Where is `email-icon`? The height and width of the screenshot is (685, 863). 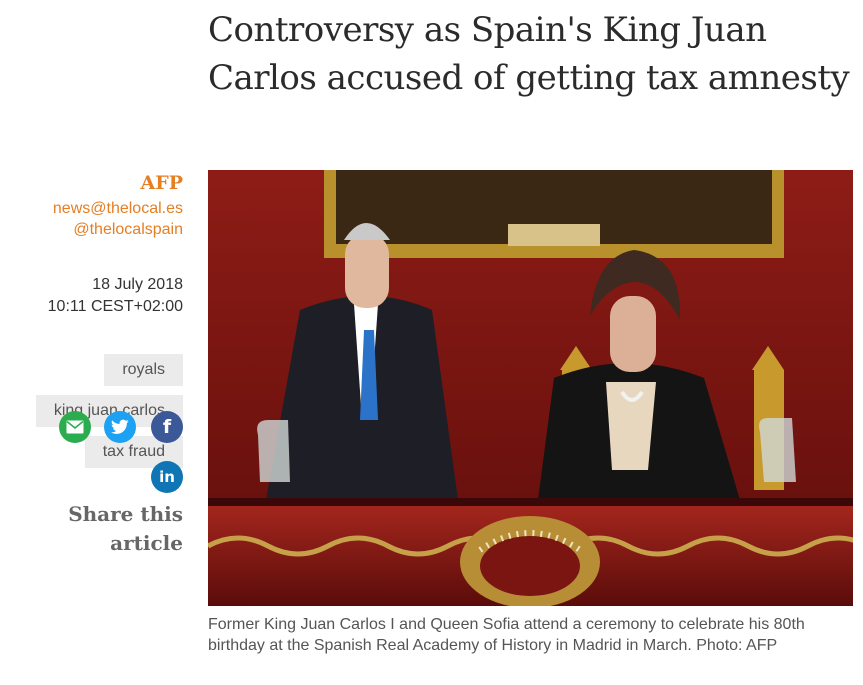 email-icon is located at coordinates (75, 427).